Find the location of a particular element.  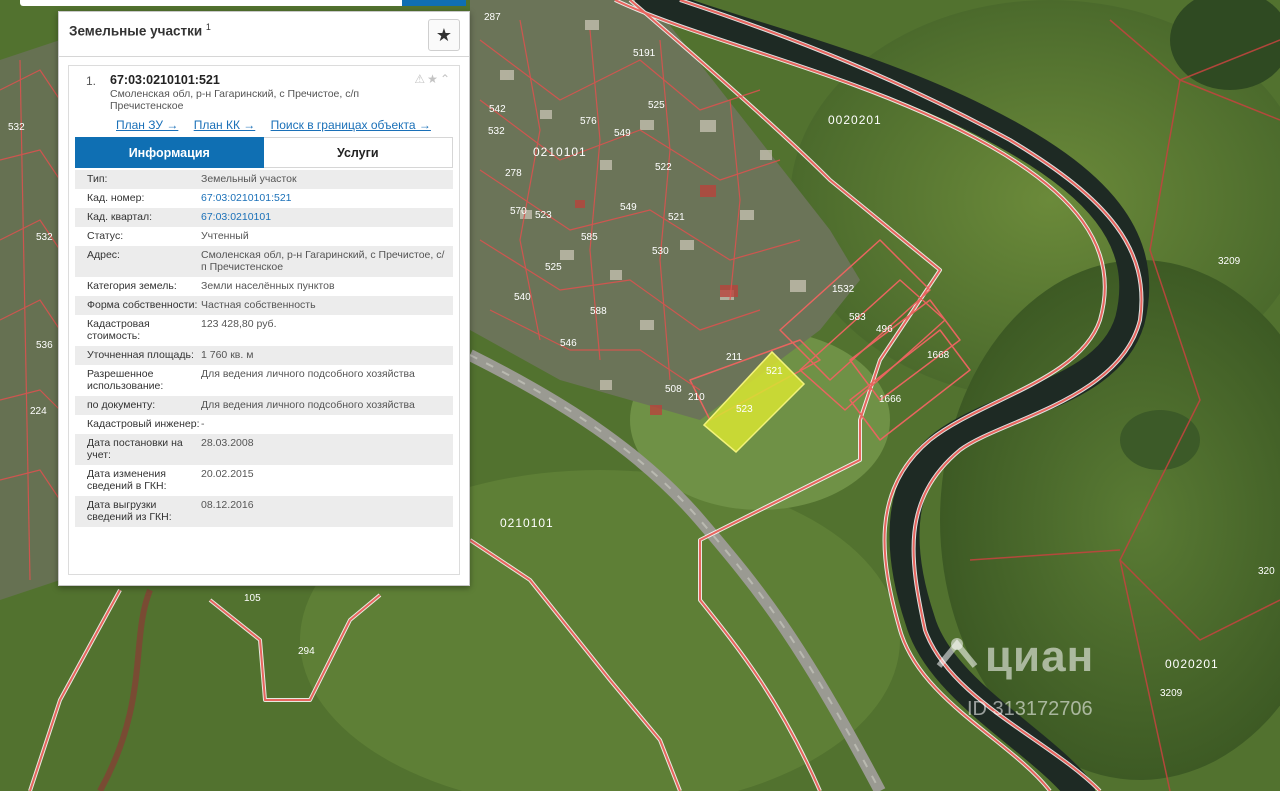

tab-services: Услуги is located at coordinates (358, 152).